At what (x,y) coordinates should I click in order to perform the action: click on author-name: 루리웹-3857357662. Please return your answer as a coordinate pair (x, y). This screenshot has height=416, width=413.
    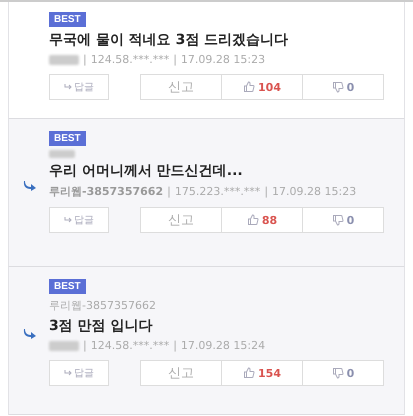
    Looking at the image, I should click on (106, 191).